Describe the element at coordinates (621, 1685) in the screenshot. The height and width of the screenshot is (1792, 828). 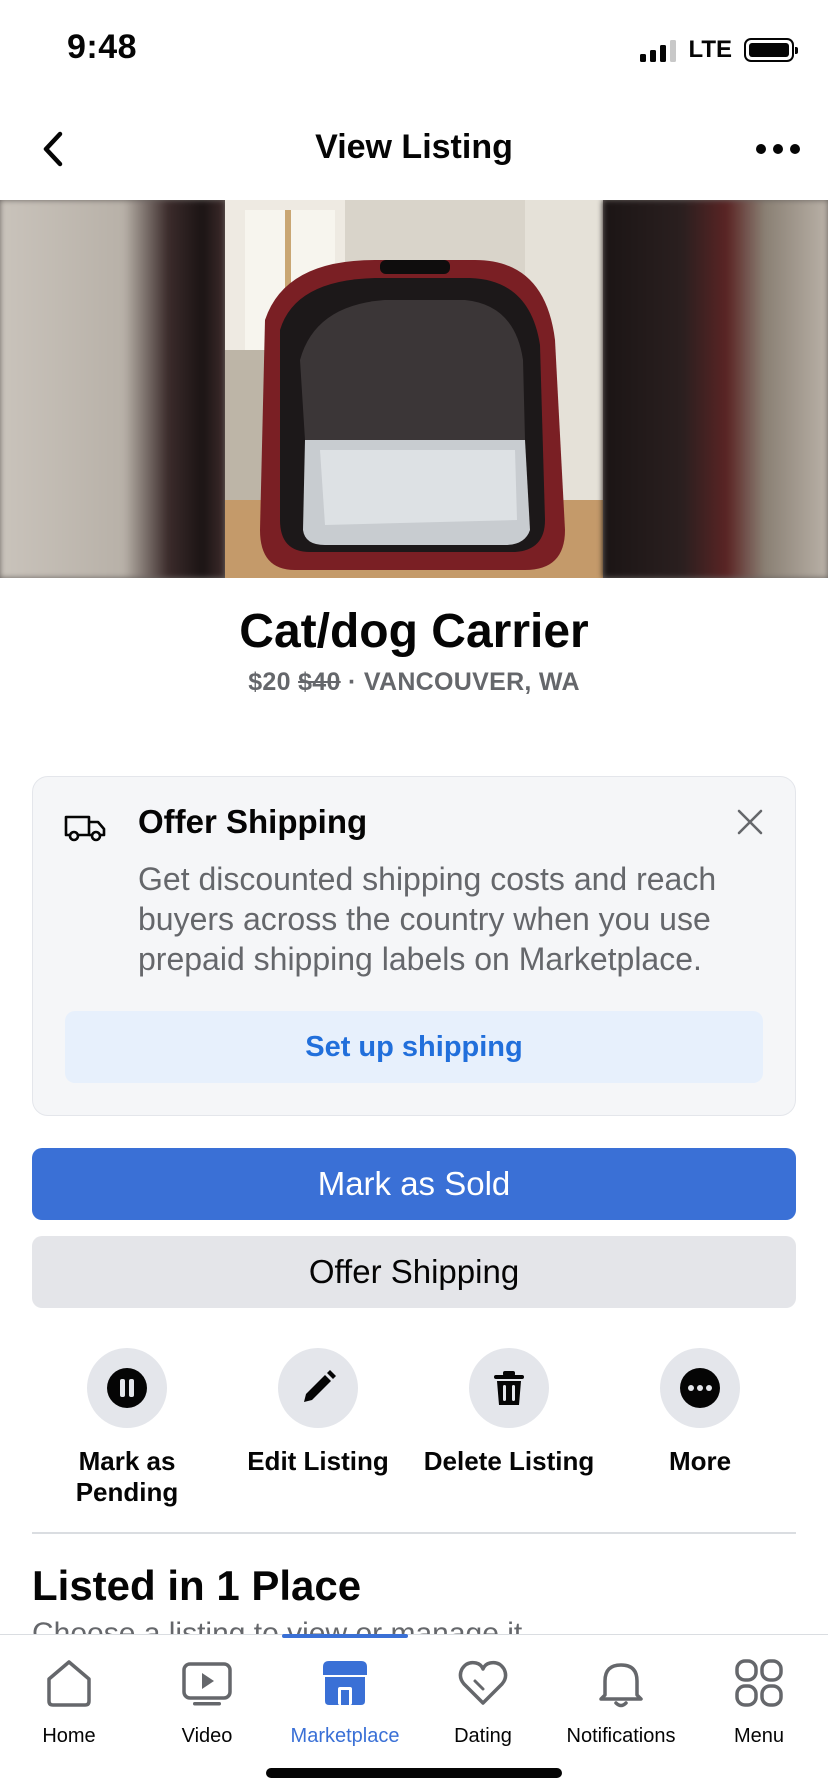
I see `bell-icon` at that location.